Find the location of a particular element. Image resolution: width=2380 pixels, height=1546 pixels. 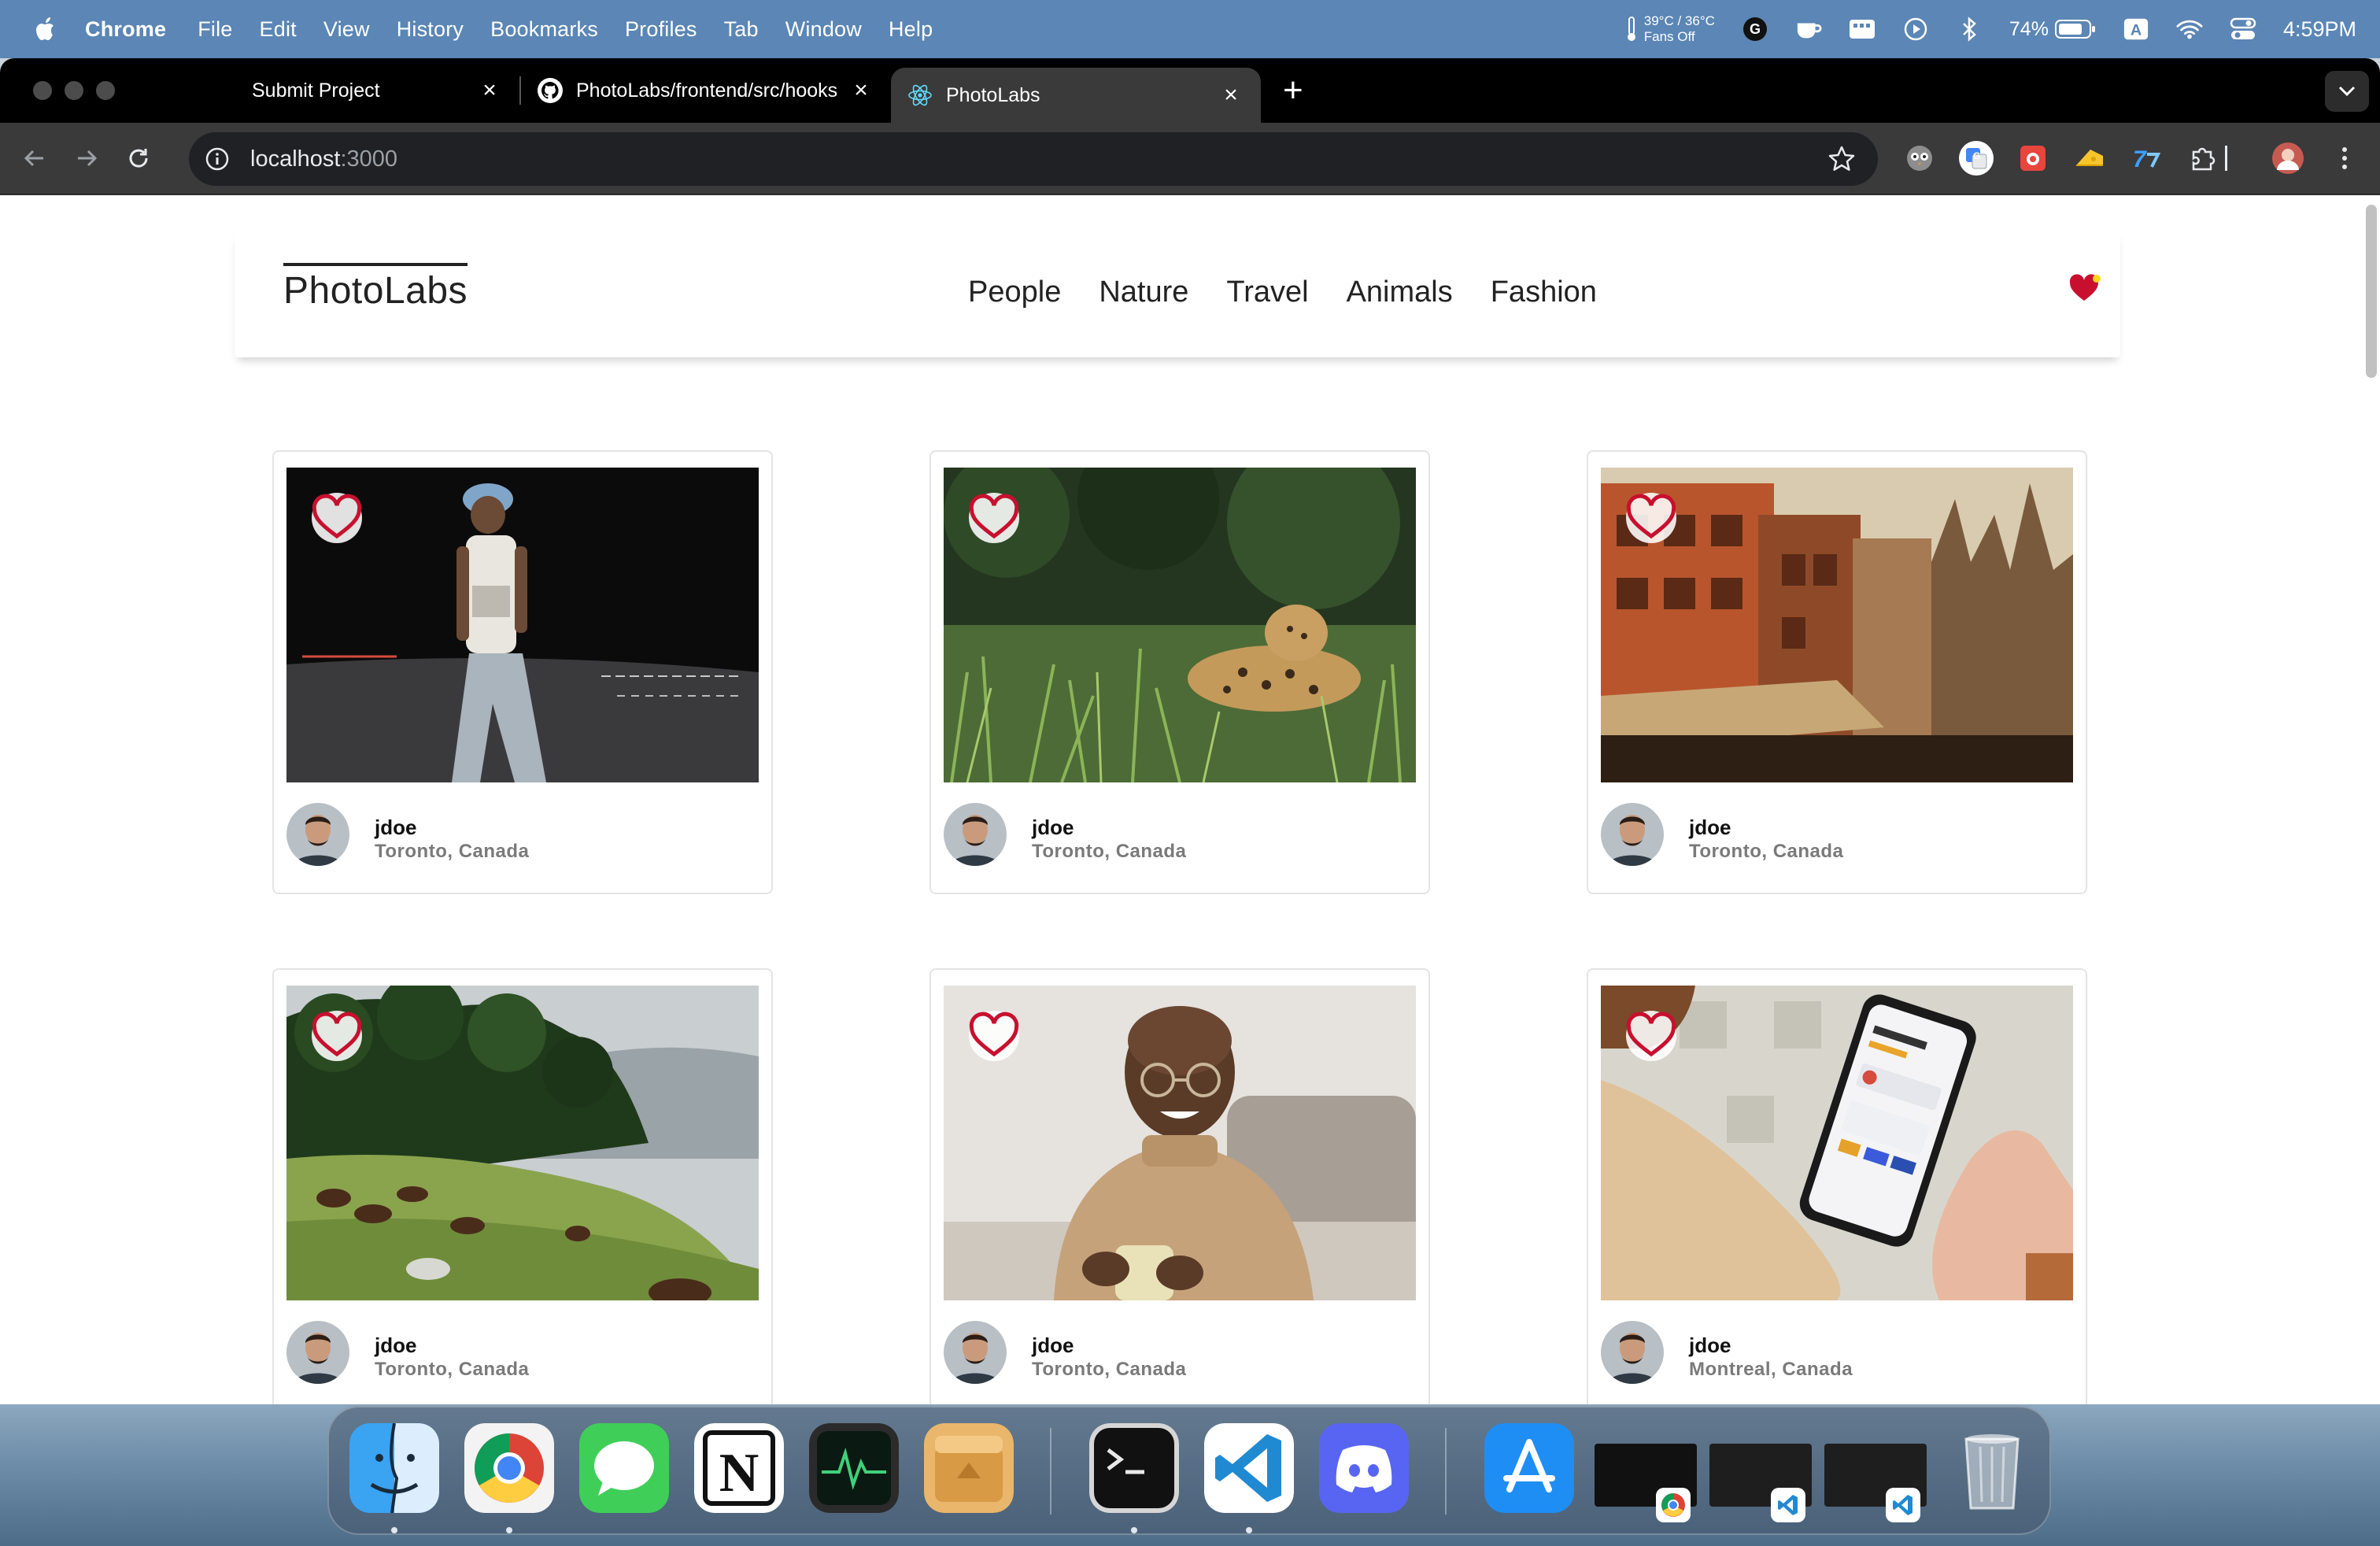

tab-photolabs: PhotoLabs × is located at coordinates (1076, 96).